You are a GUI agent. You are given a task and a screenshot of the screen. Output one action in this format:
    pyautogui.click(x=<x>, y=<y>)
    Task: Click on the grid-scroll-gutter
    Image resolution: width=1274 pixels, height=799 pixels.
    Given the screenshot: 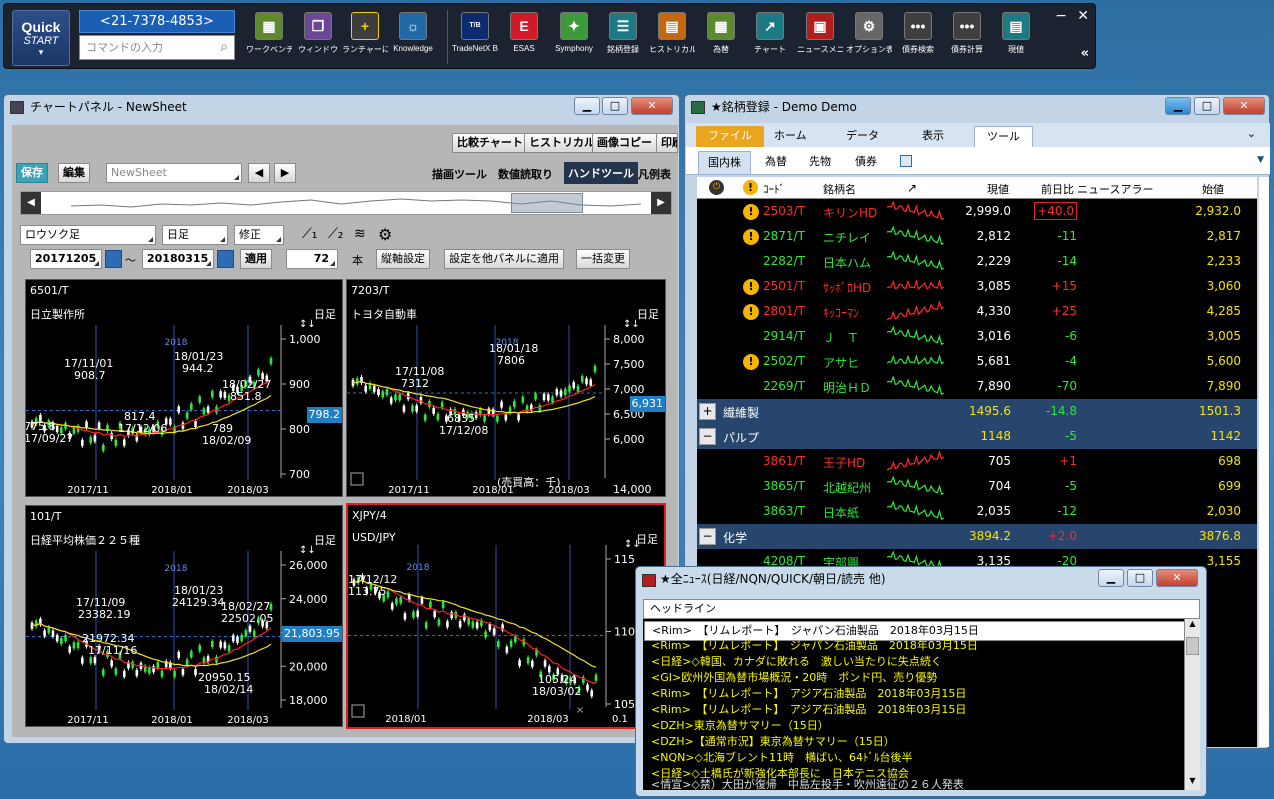 What is the action you would take?
    pyautogui.click(x=1264, y=462)
    